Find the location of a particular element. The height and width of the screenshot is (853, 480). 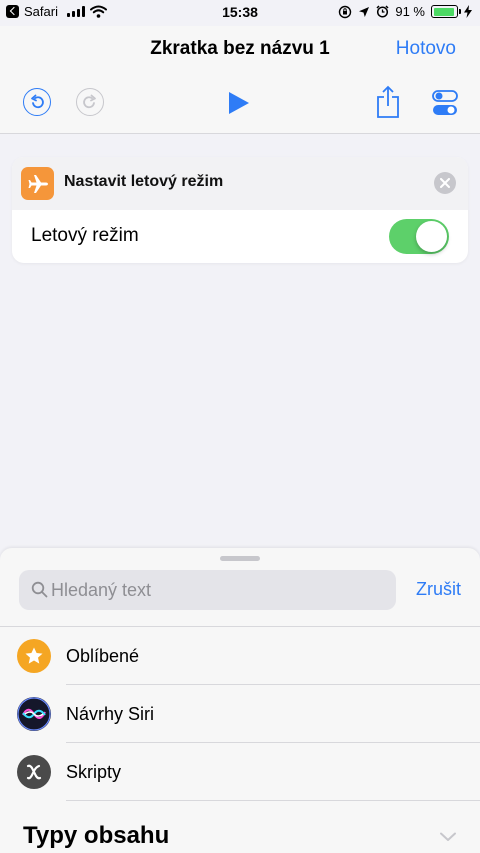

undo-button is located at coordinates (37, 102).